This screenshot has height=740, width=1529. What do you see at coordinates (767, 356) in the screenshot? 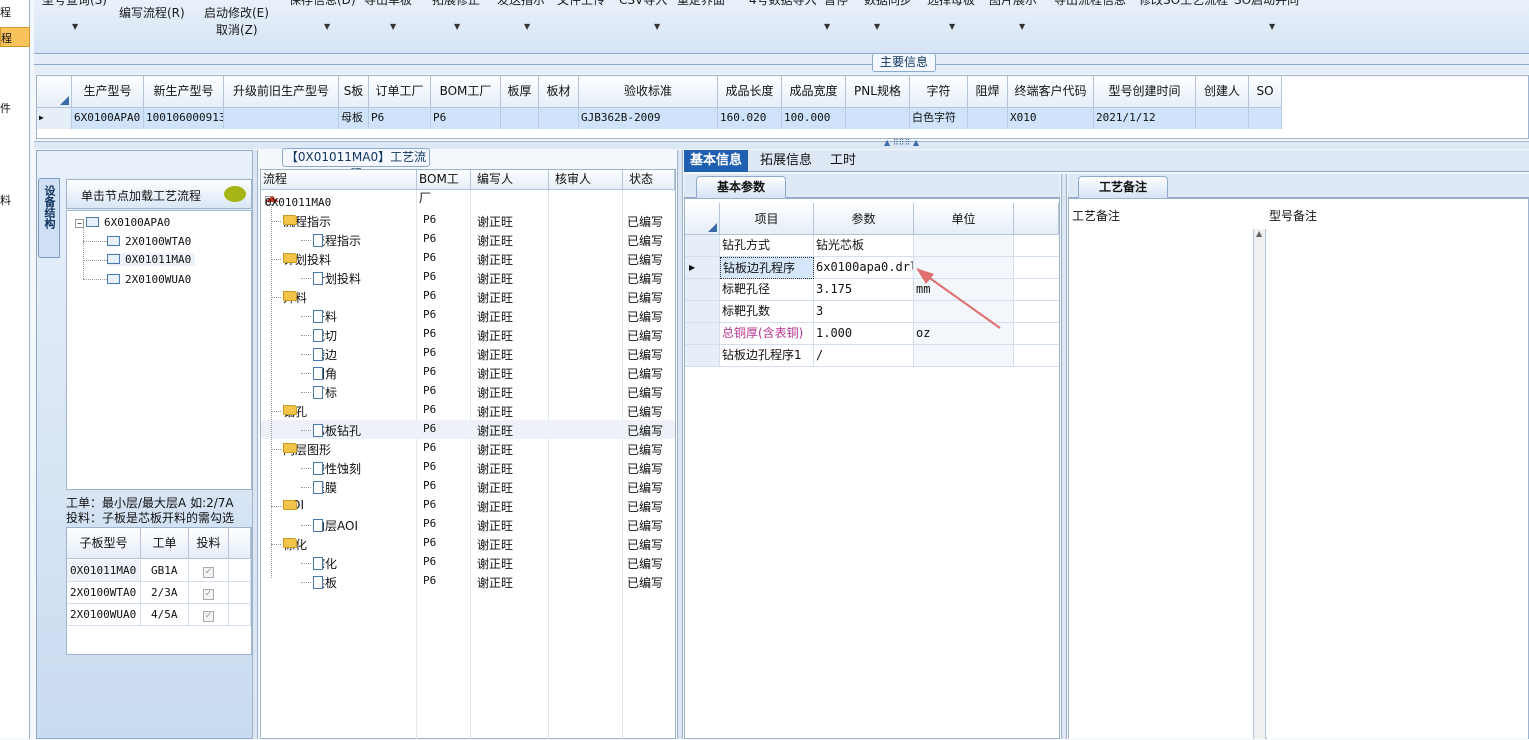
I see `param-item-cell: 钻板边孔程序1` at bounding box center [767, 356].